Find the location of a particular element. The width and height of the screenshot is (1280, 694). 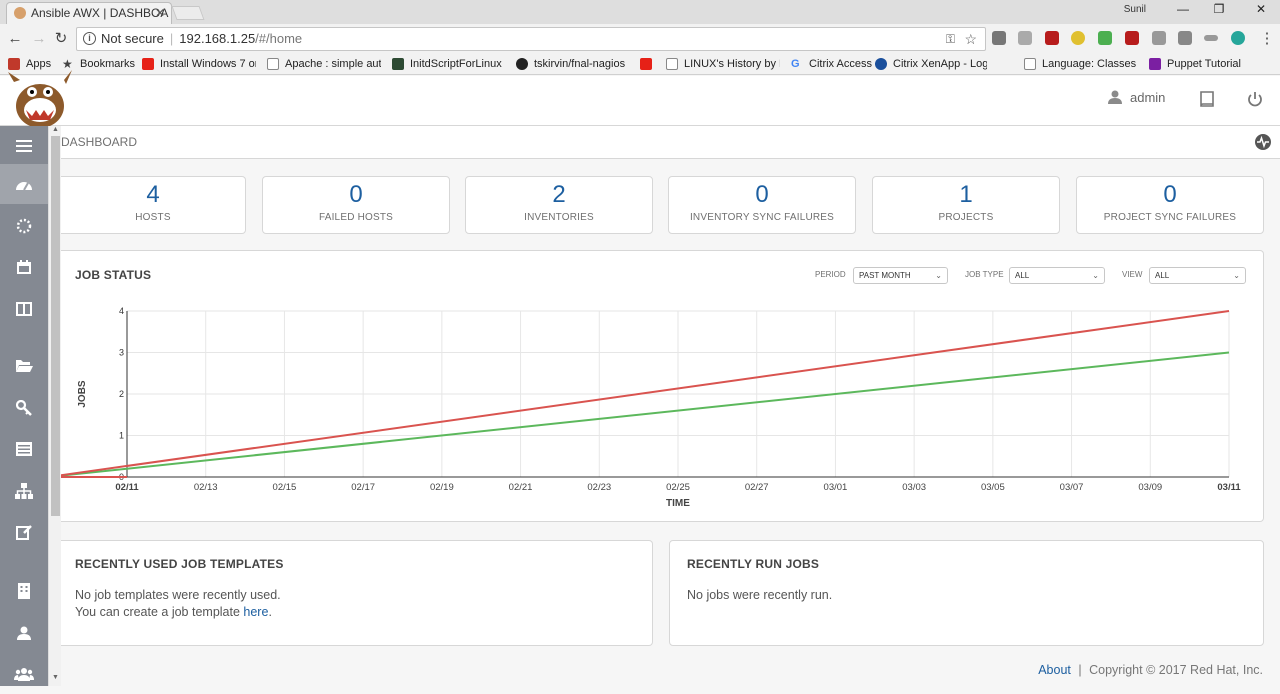

bookmark-link: tskirvin/fnal-nagios is located at coordinates (571, 64).